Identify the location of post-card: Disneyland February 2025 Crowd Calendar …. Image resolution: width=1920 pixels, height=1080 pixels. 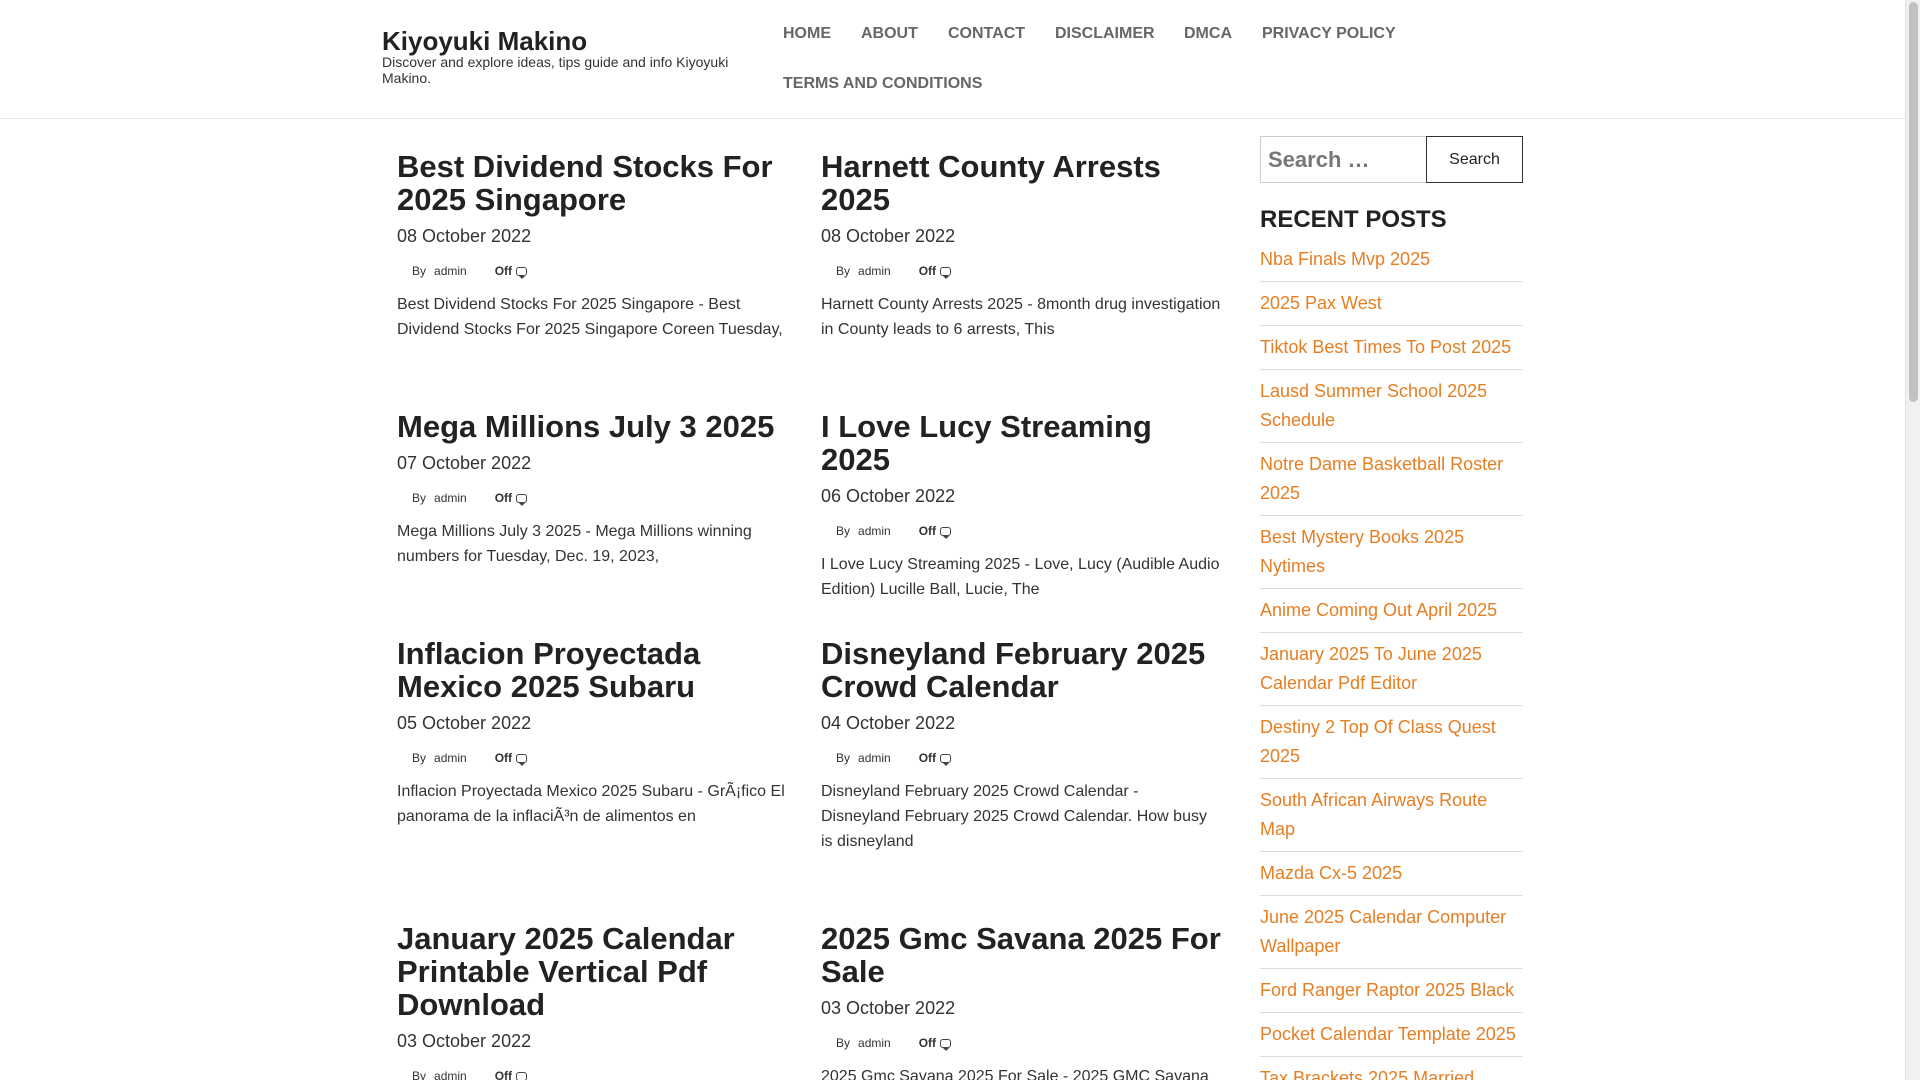
(1021, 745).